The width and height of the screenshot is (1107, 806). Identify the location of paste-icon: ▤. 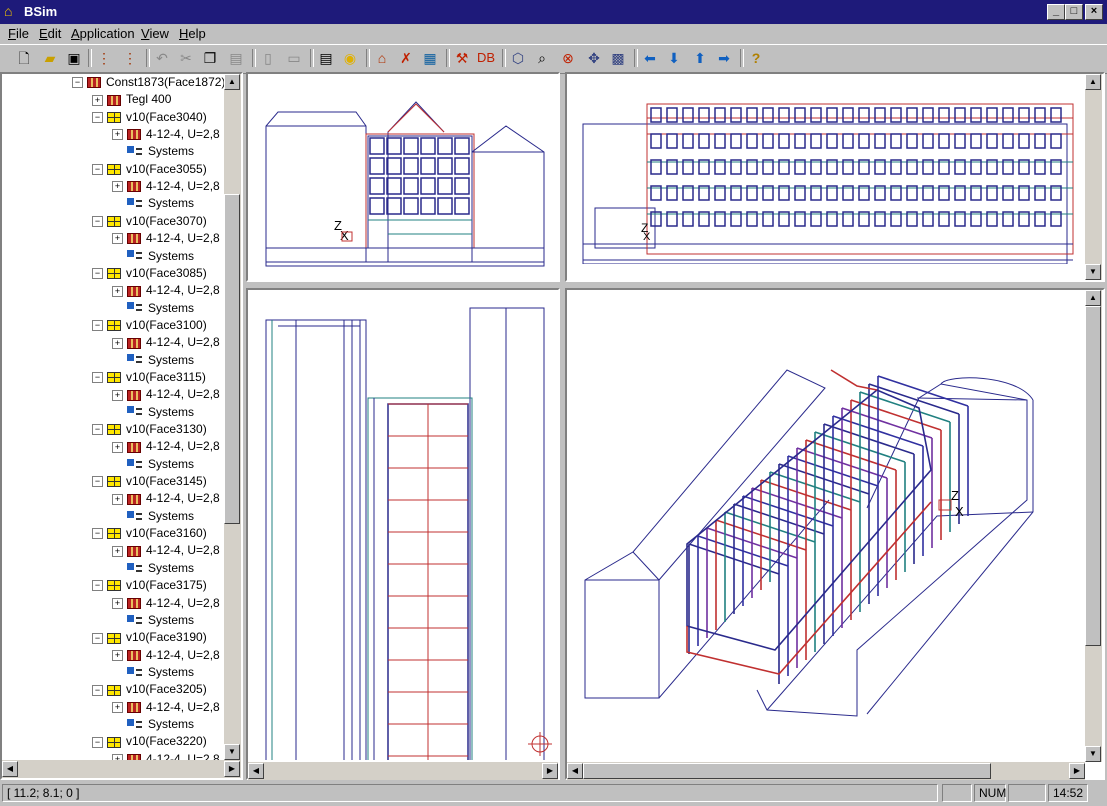
(236, 58).